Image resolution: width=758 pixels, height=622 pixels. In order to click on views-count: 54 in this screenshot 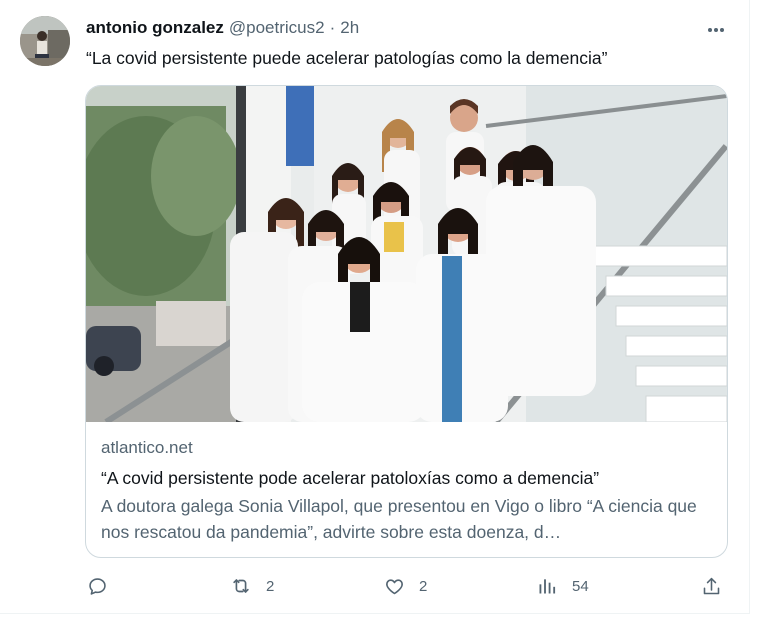, I will do `click(580, 586)`.